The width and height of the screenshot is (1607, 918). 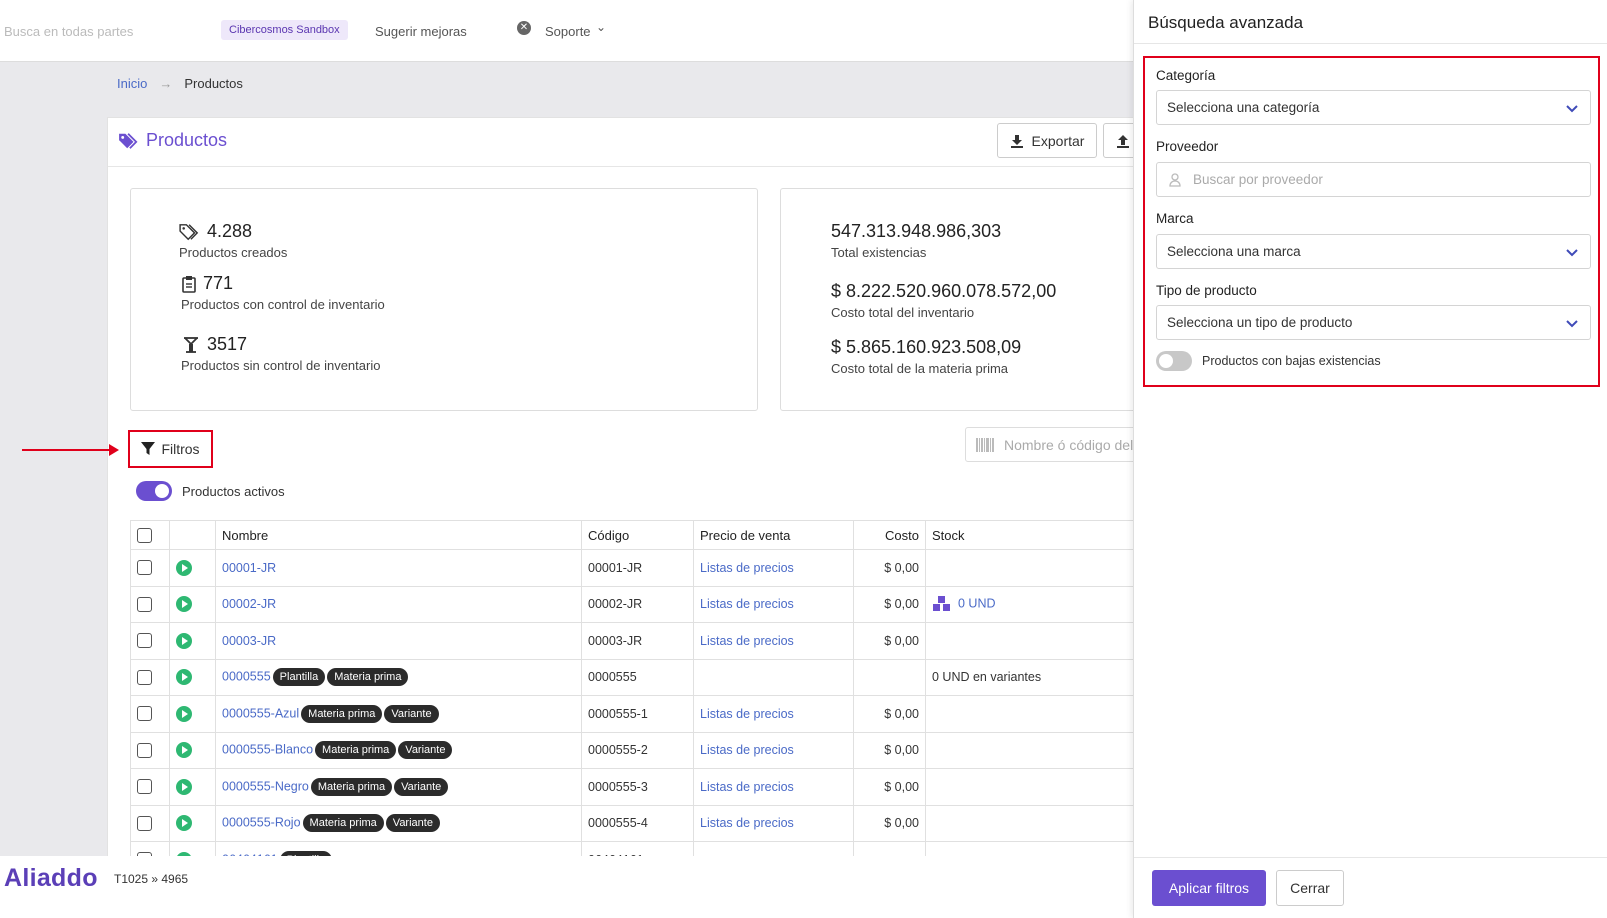 What do you see at coordinates (144, 536) in the screenshot?
I see `select-all-checkbox` at bounding box center [144, 536].